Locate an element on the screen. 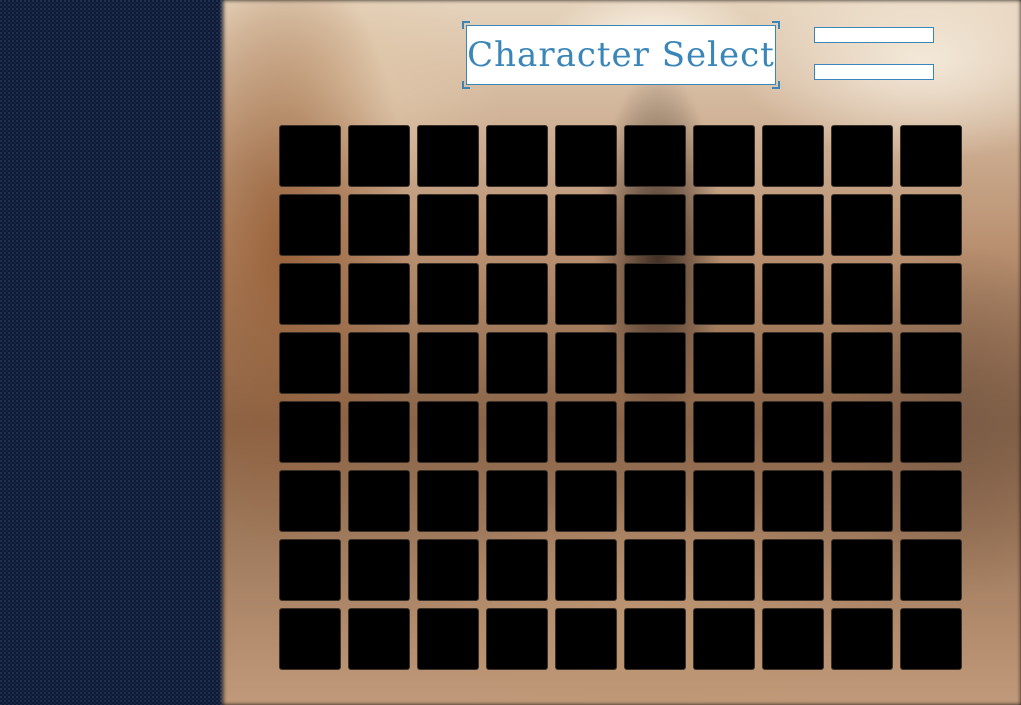 Image resolution: width=1021 pixels, height=705 pixels. frame-corner-bottom-right is located at coordinates (776, 85).